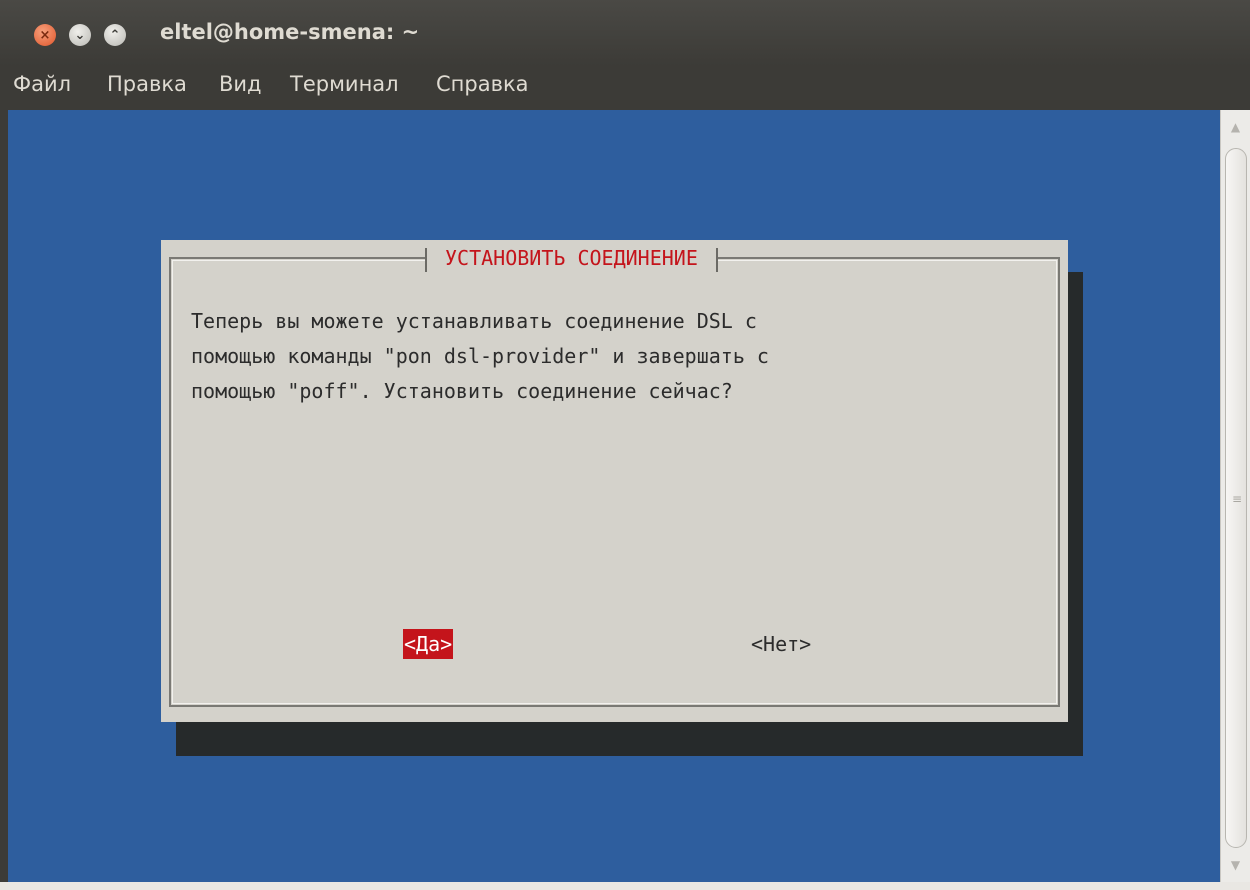 This screenshot has height=890, width=1250. I want to click on dialog-title: УСТАНОВИТЬ СОЕДИНЕНИЕ, so click(571, 258).